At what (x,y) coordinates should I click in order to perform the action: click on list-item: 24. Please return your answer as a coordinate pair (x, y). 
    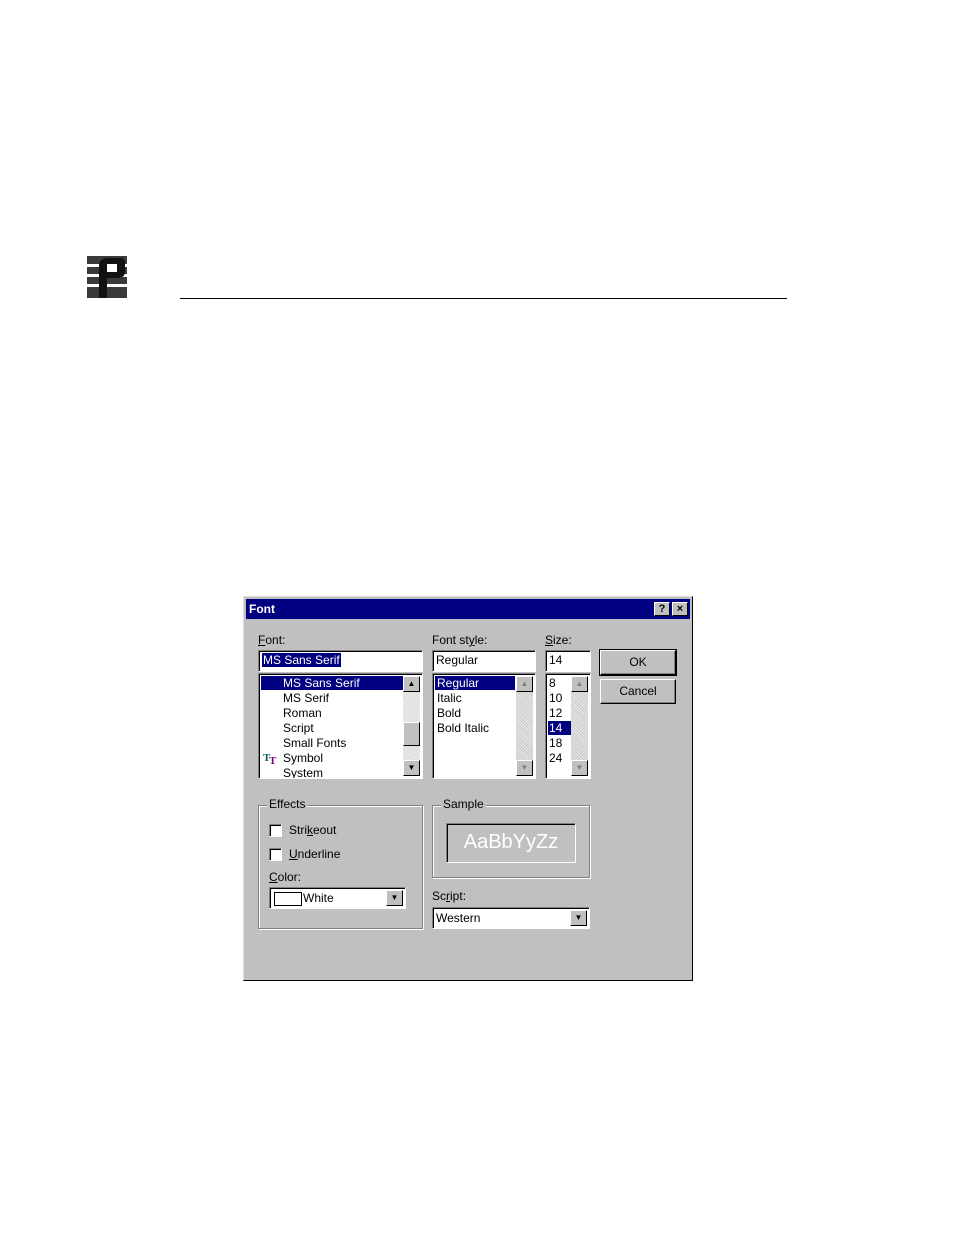
    Looking at the image, I should click on (555, 758).